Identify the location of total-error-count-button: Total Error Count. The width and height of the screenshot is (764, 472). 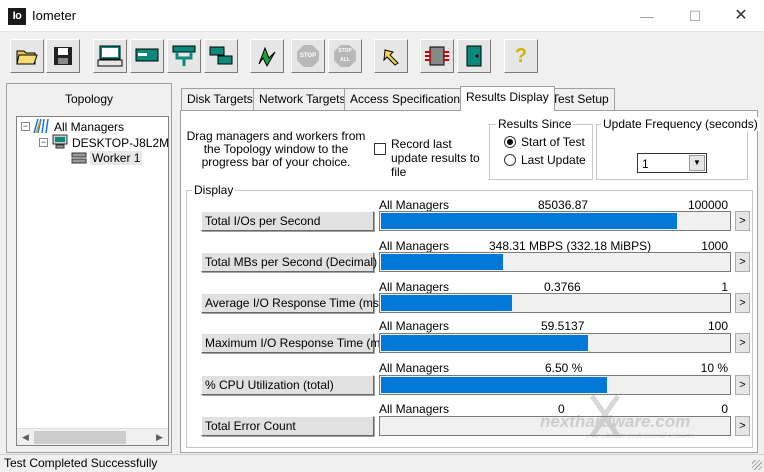
(287, 426).